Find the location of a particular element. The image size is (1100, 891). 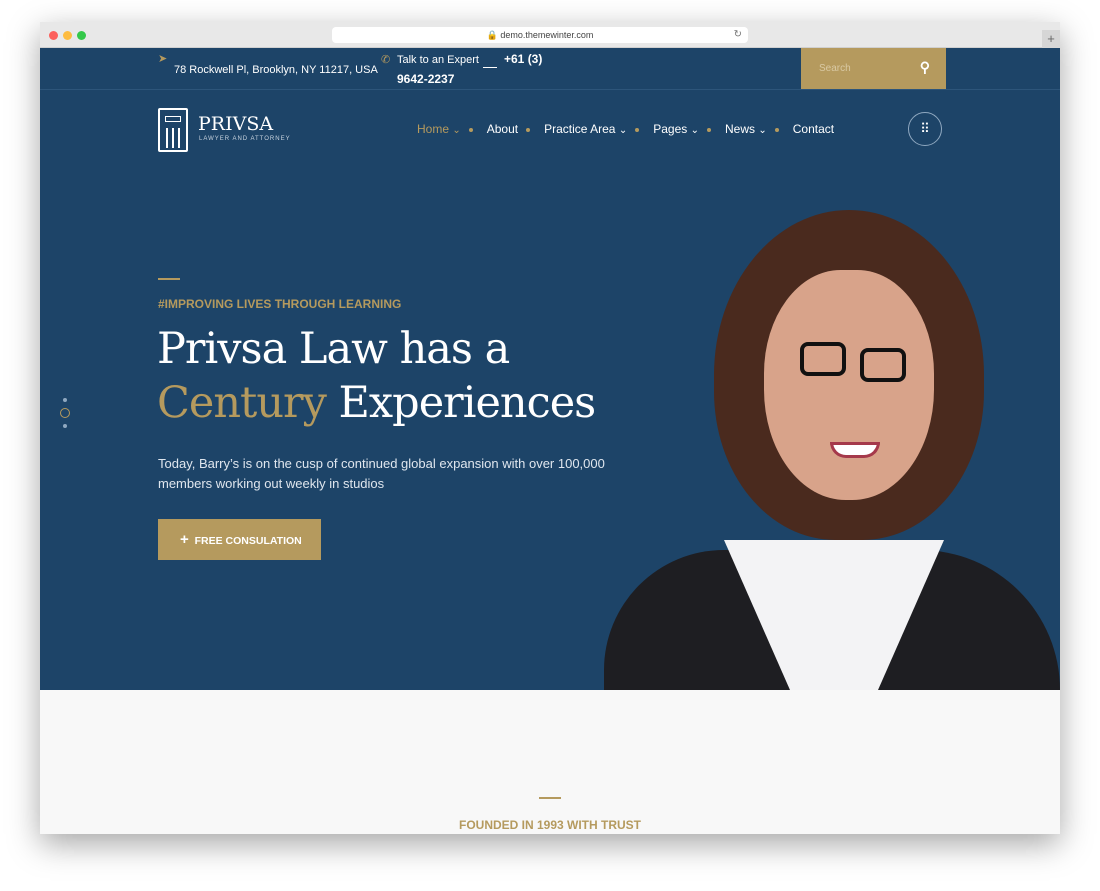

nav-item-practice-area: Practice Area ⌄ is located at coordinates (577, 129).